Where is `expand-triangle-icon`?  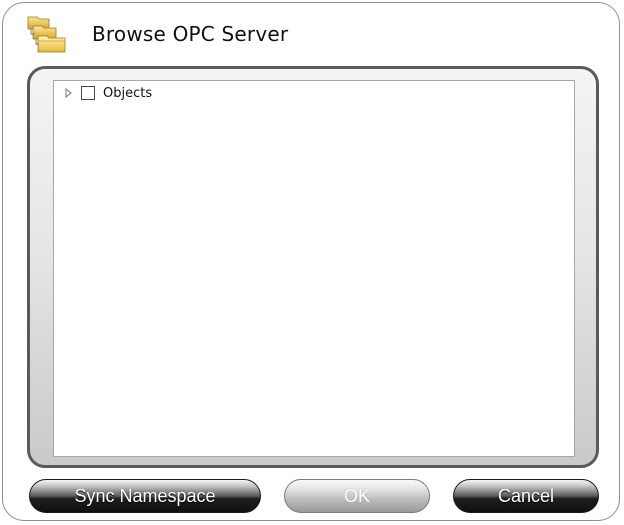
expand-triangle-icon is located at coordinates (68, 93).